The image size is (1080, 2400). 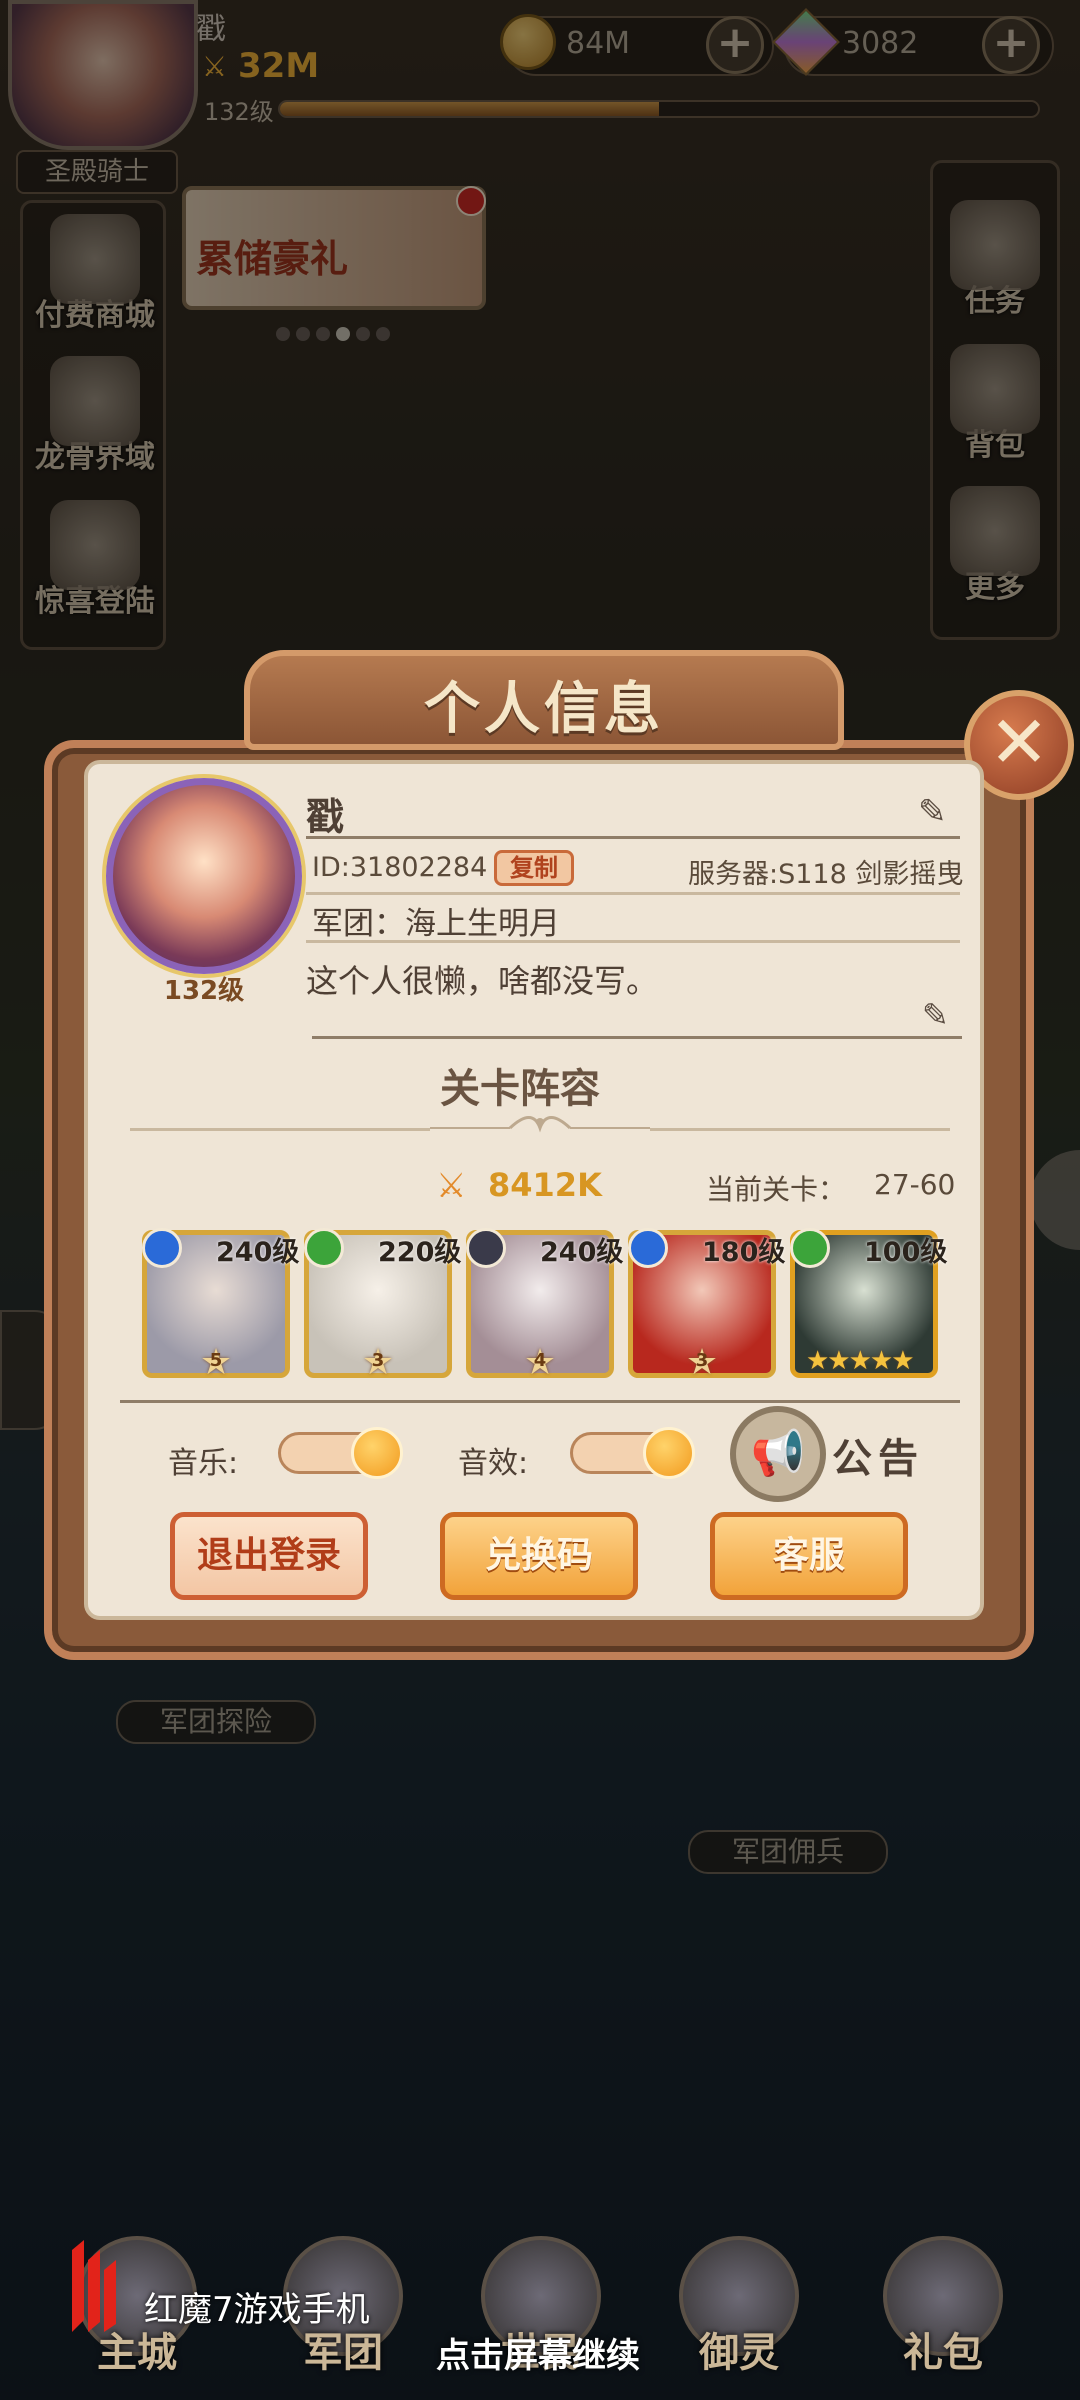 I want to click on notice-label: 公告, so click(x=878, y=1455).